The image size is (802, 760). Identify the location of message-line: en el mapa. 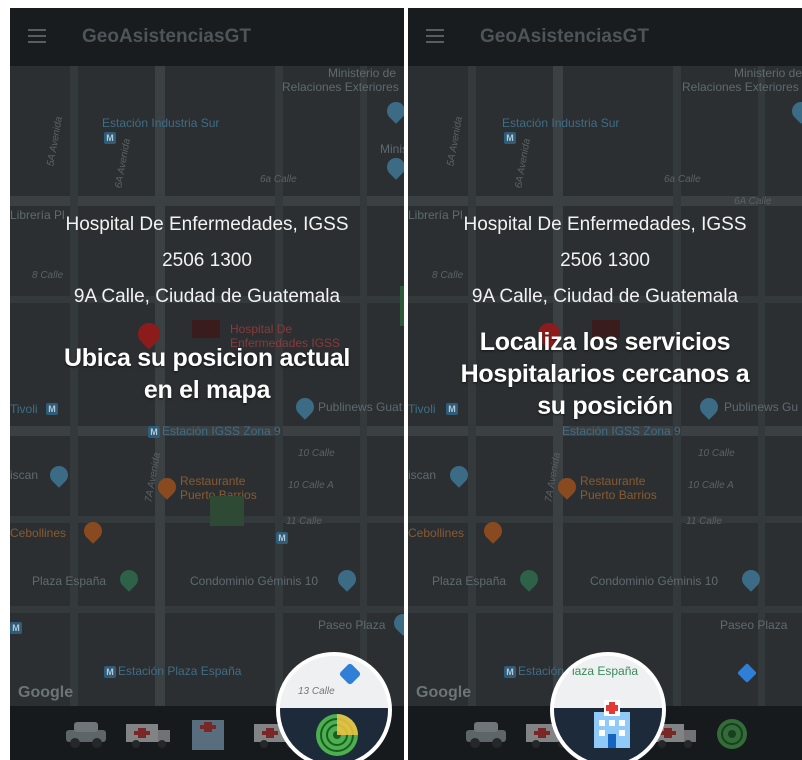
(207, 390).